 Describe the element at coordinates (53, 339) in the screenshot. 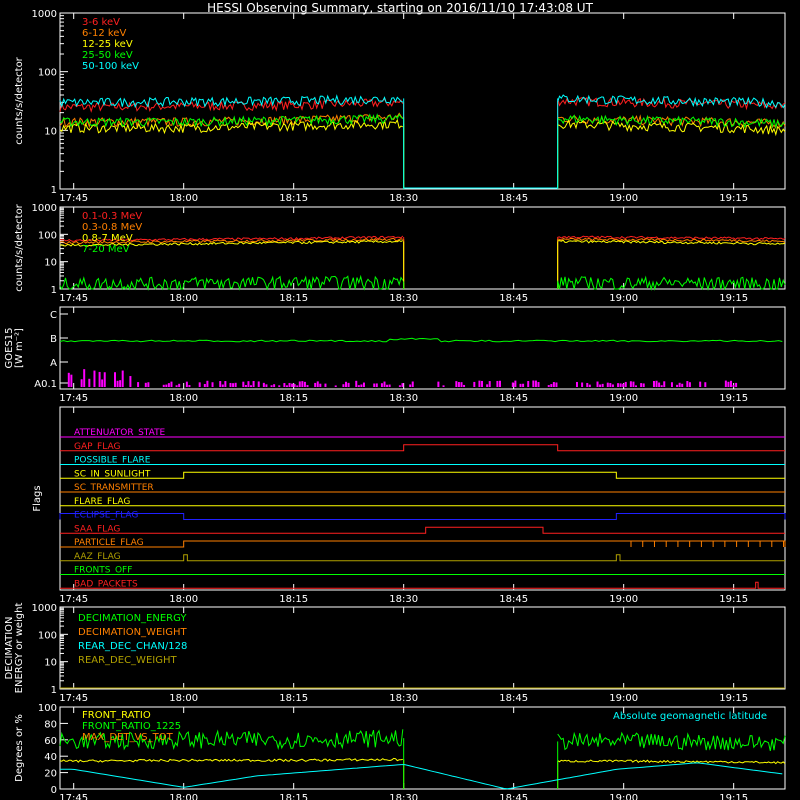

I see `y-tick-label: B` at that location.